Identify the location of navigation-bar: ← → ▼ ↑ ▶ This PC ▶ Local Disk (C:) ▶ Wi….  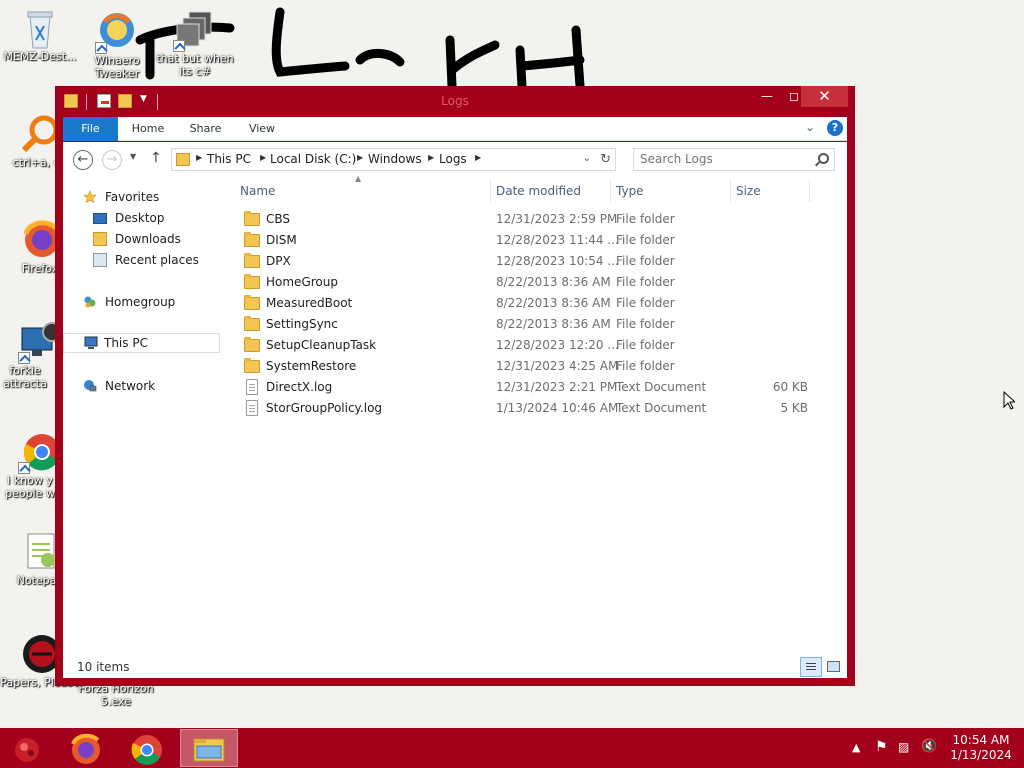
(455, 159).